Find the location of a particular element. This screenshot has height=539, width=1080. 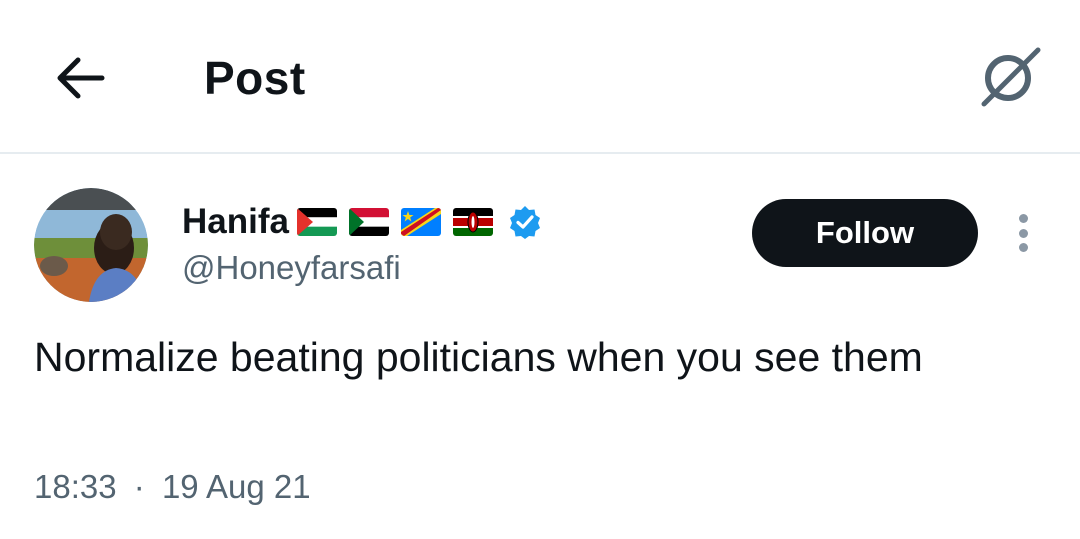

arrow-left-icon is located at coordinates (81, 78).